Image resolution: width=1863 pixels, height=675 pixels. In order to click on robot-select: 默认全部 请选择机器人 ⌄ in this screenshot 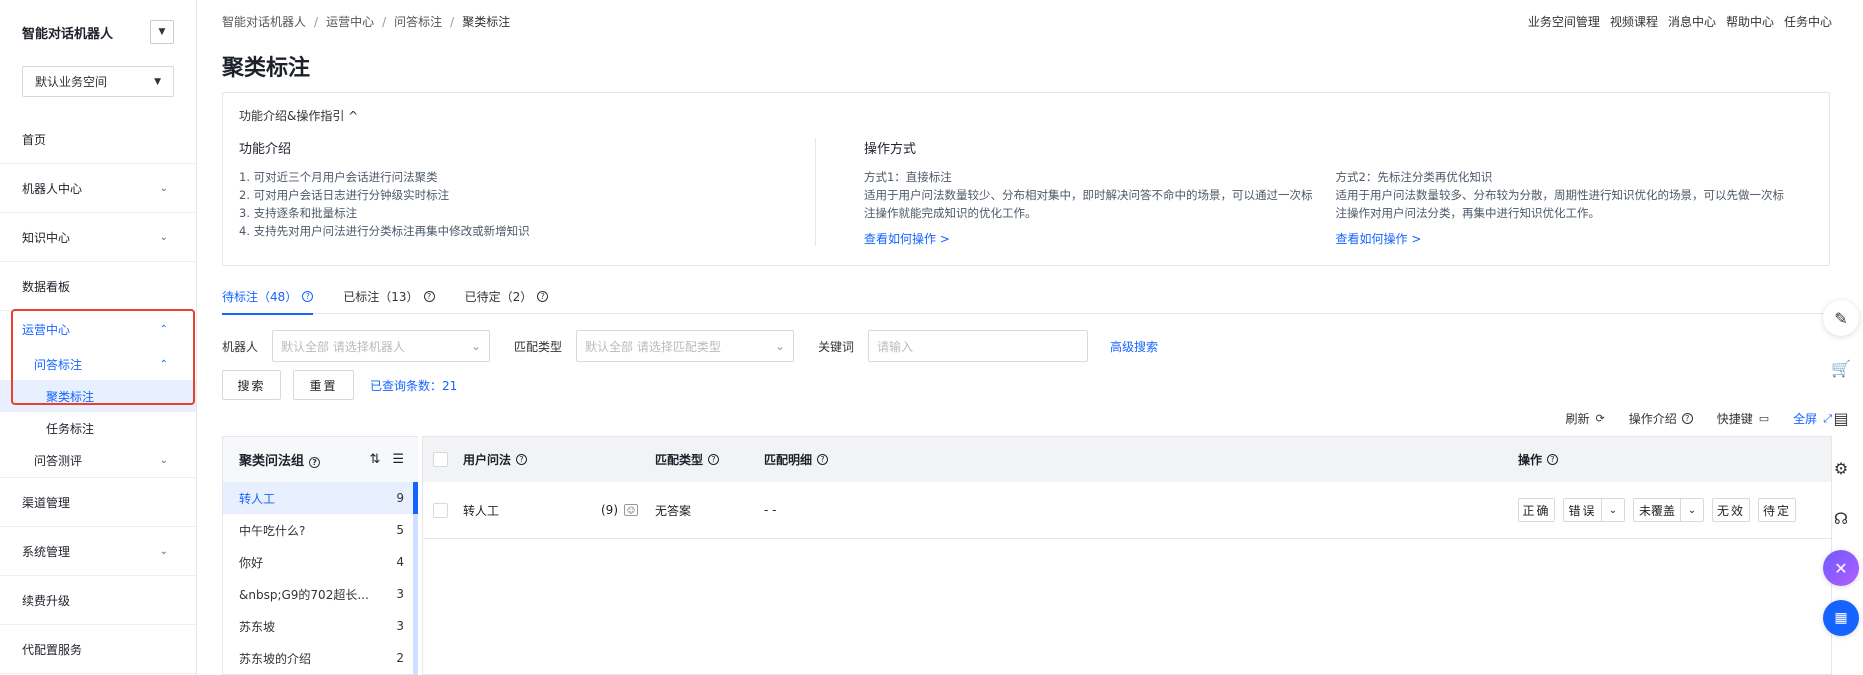, I will do `click(381, 346)`.